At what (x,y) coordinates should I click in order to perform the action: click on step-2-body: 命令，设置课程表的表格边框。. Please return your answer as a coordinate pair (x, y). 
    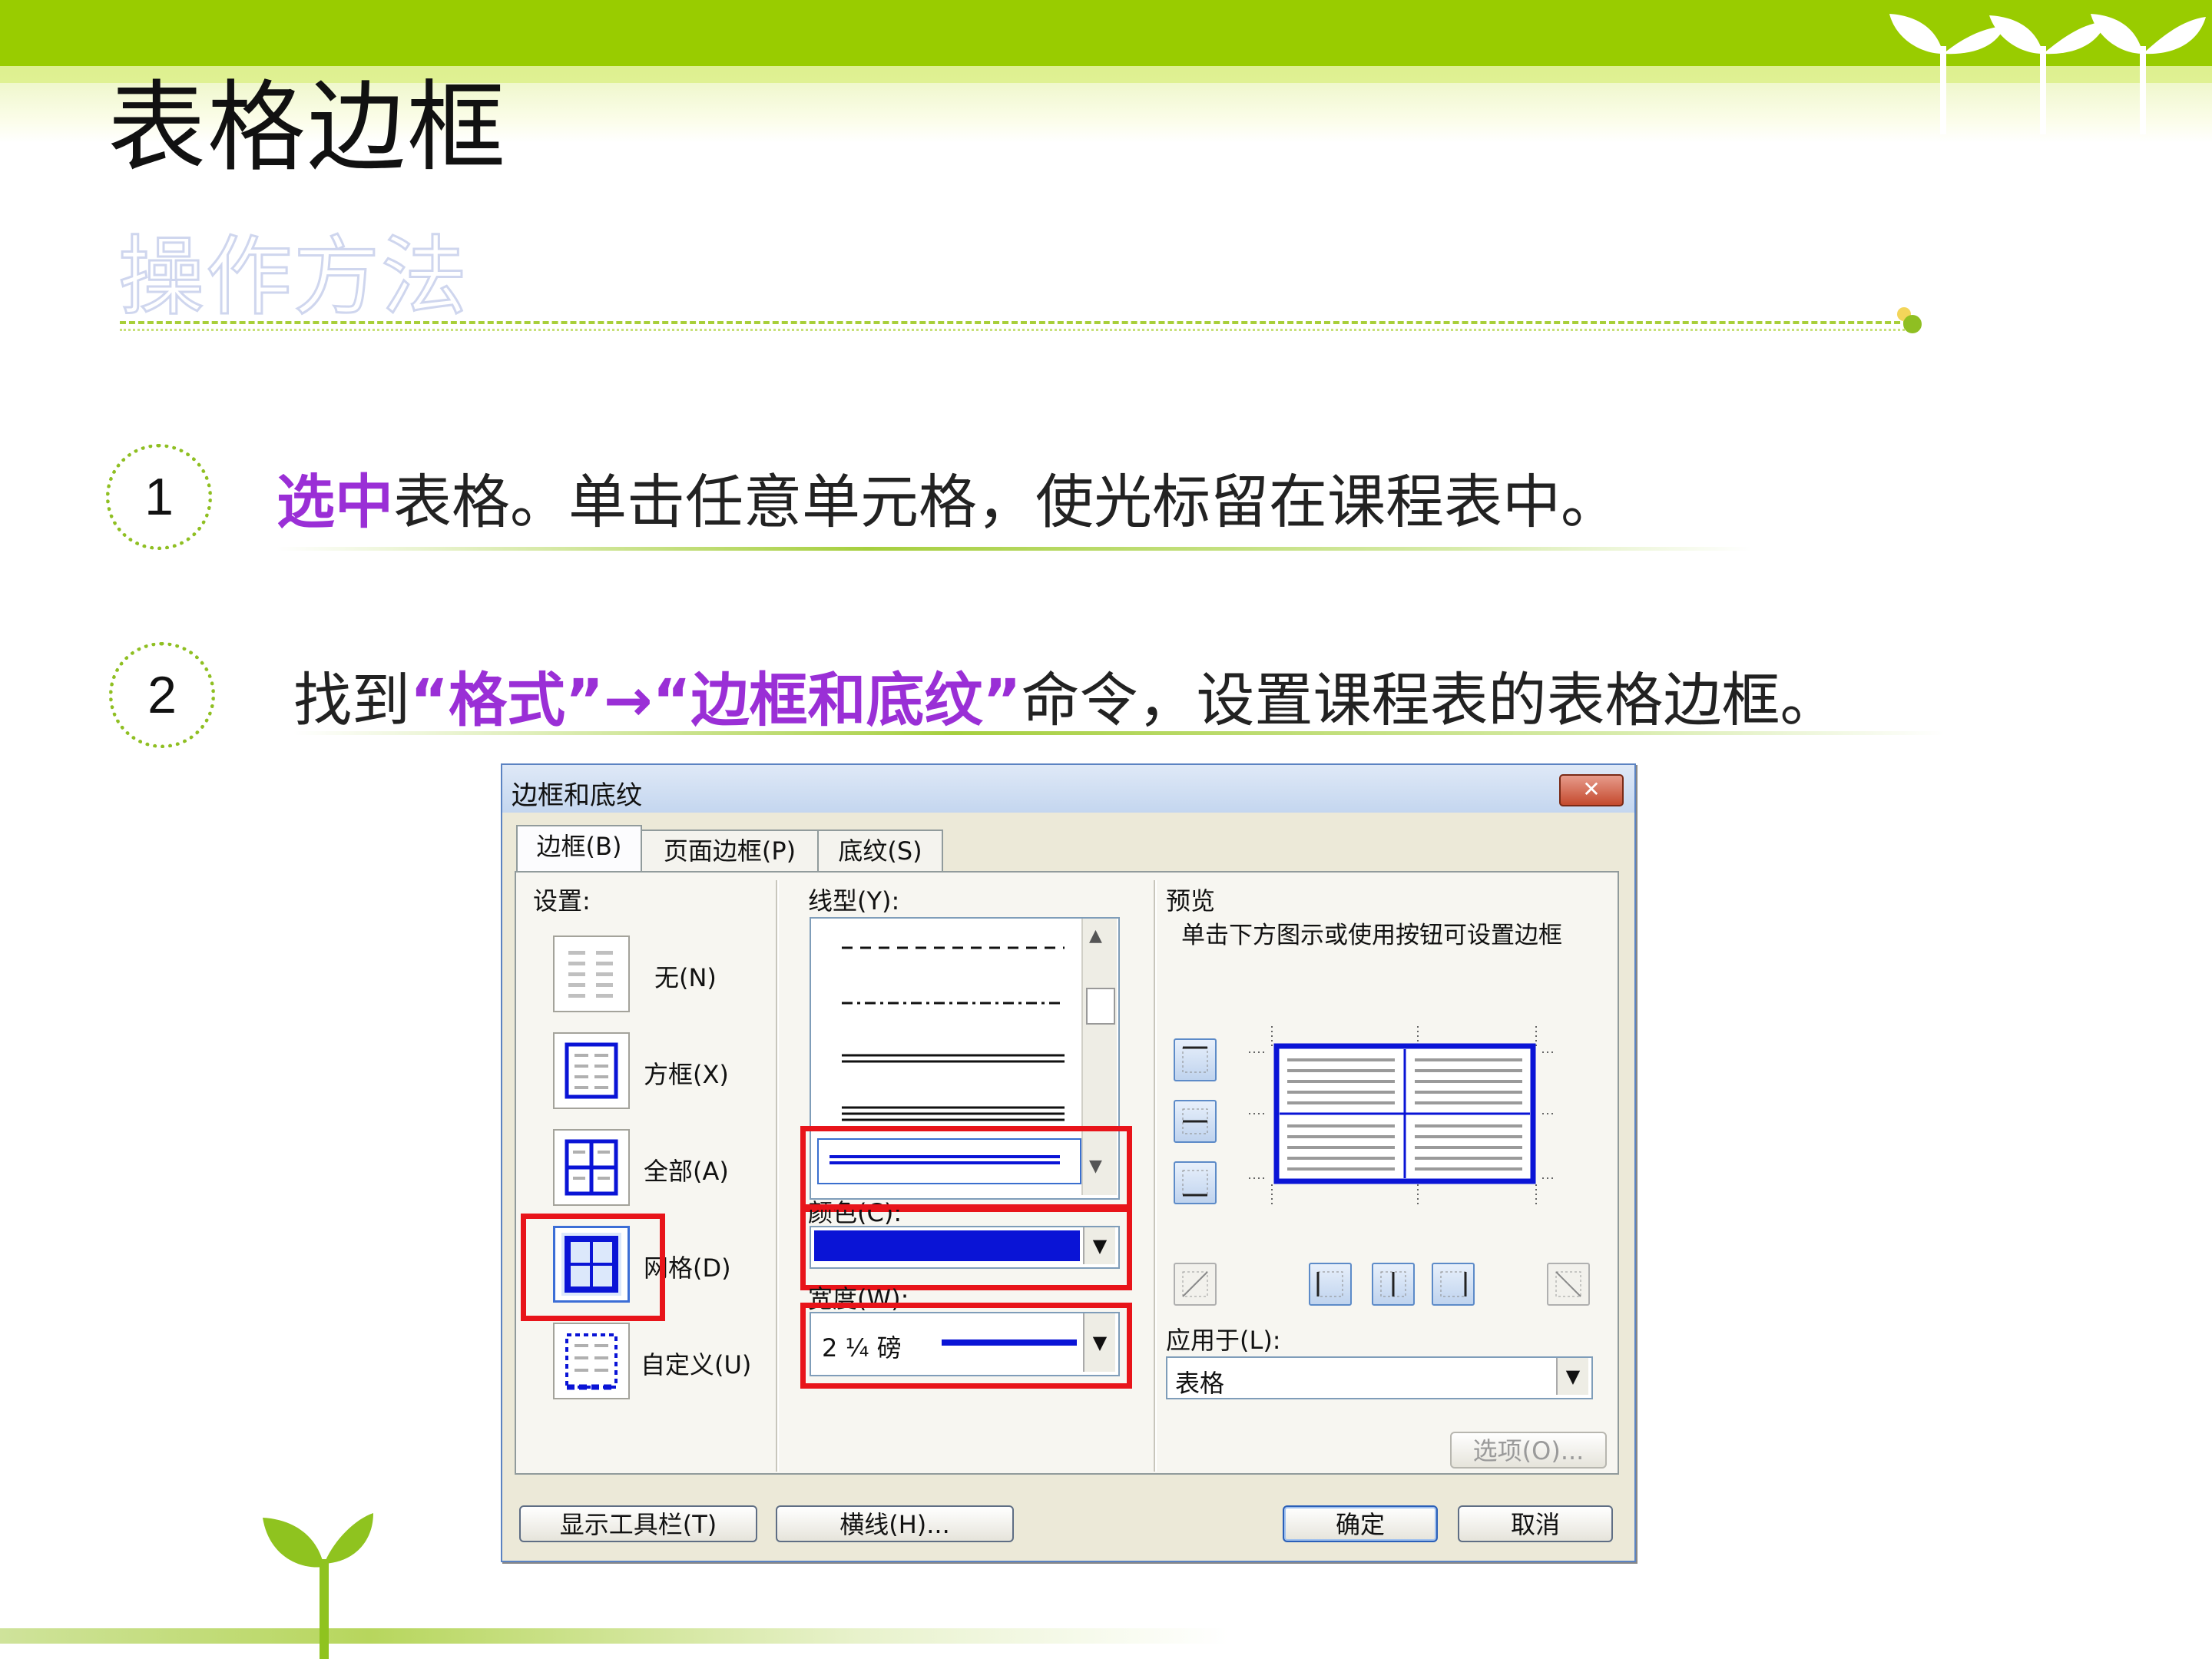
    Looking at the image, I should click on (1430, 700).